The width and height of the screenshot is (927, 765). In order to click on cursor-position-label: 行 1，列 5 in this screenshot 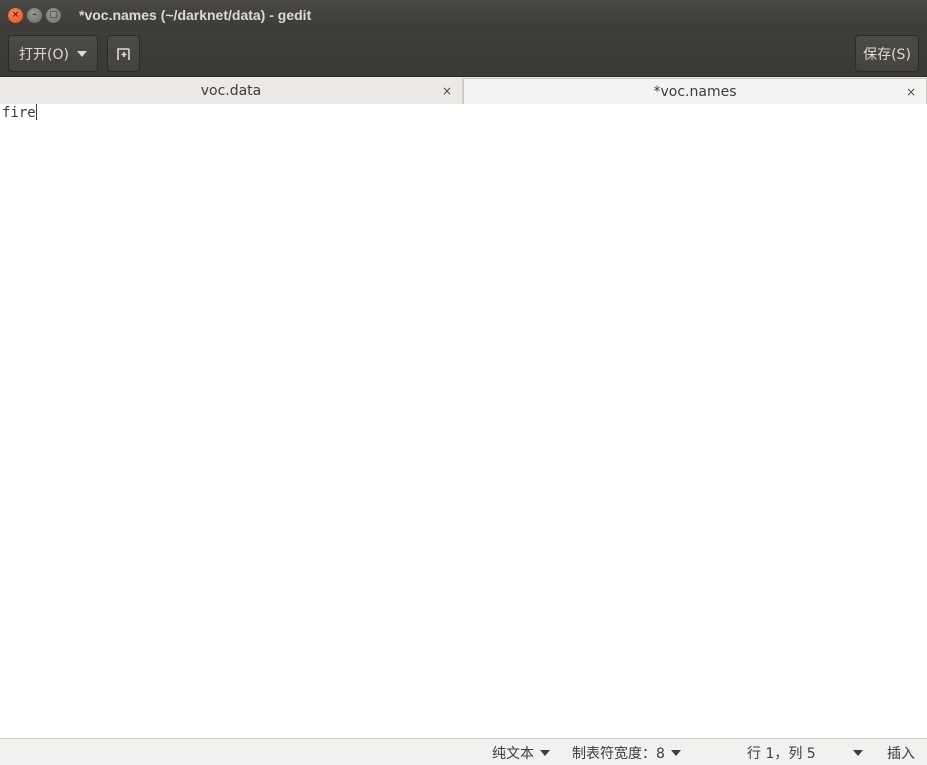, I will do `click(781, 753)`.